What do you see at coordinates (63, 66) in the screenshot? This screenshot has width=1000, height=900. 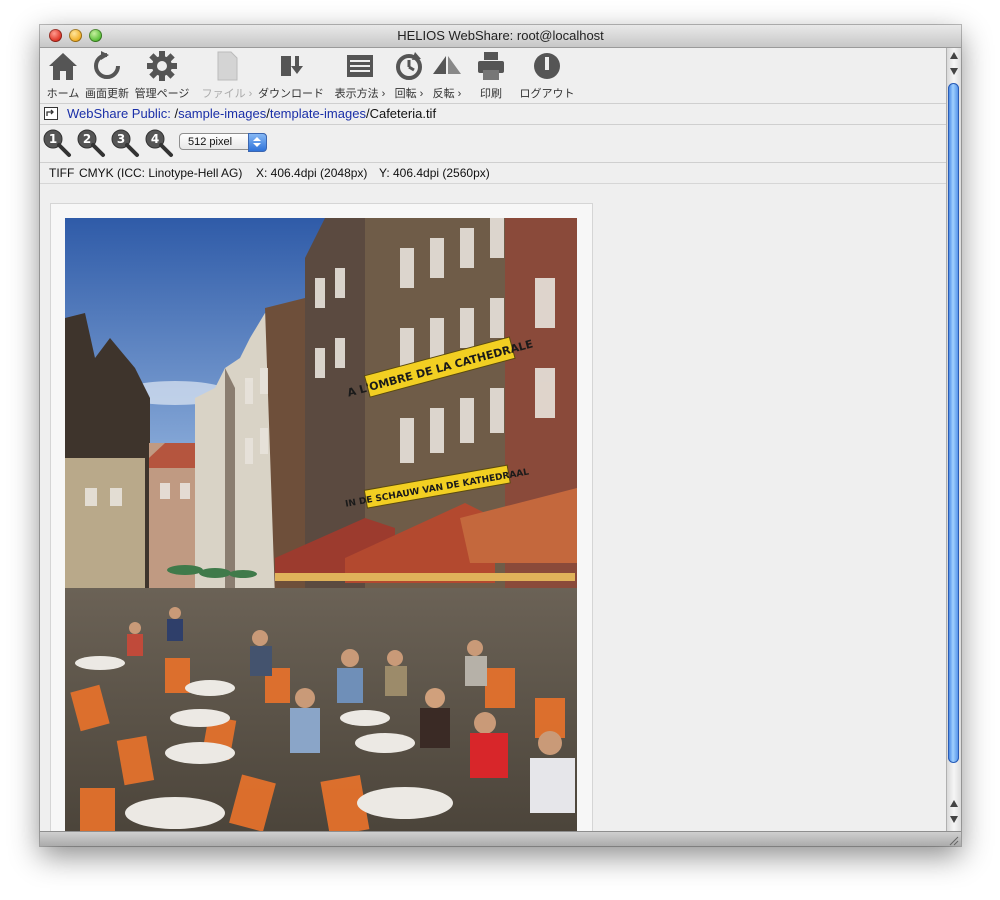 I see `home-icon` at bounding box center [63, 66].